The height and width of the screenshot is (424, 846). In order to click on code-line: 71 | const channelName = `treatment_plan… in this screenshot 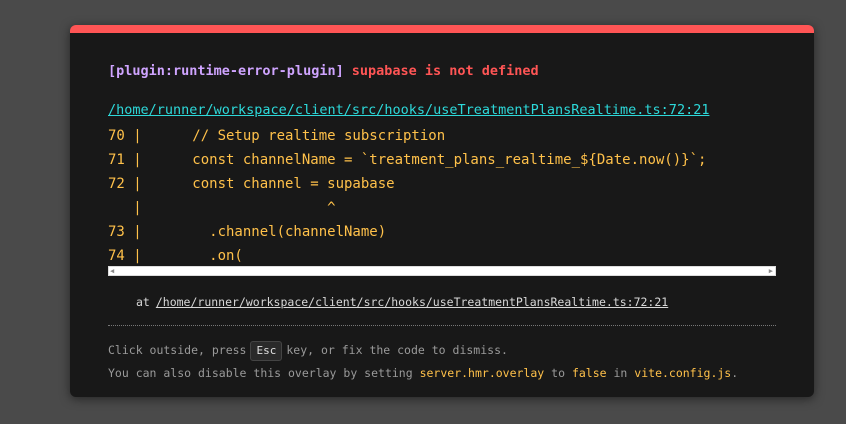, I will do `click(407, 160)`.